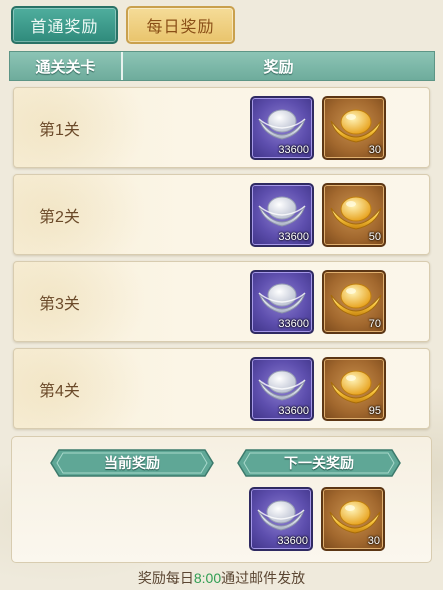 Image resolution: width=443 pixels, height=590 pixels. I want to click on gold-reward-slot: 70, so click(354, 302).